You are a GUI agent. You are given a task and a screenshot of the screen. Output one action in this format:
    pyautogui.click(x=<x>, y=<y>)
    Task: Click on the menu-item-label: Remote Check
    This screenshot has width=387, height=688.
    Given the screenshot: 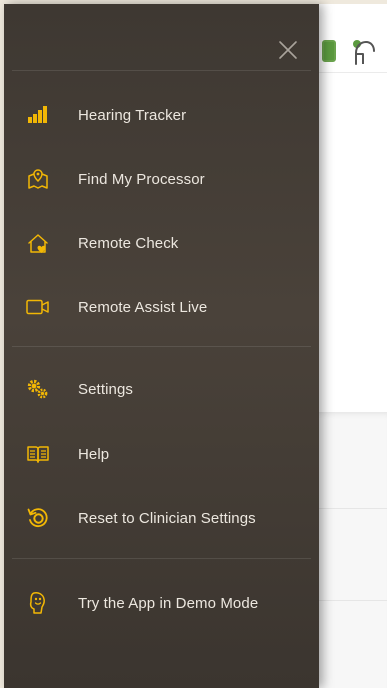 What is the action you would take?
    pyautogui.click(x=128, y=243)
    